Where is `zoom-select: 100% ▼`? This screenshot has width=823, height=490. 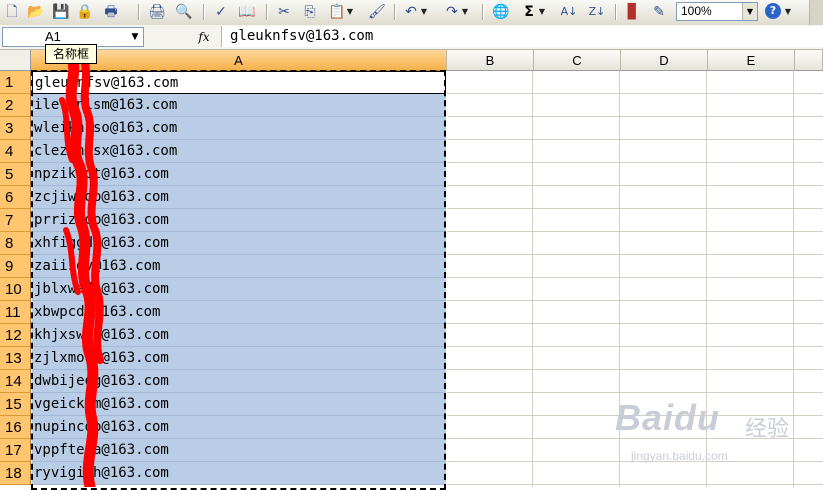
zoom-select: 100% ▼ is located at coordinates (717, 11).